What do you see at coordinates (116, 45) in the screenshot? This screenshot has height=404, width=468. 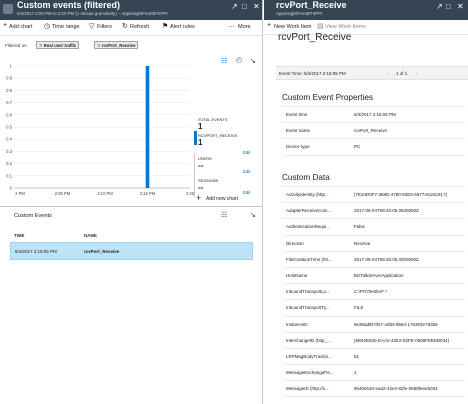 I see `filter-chip-rcvport: ✕ rcvPort_Receive` at bounding box center [116, 45].